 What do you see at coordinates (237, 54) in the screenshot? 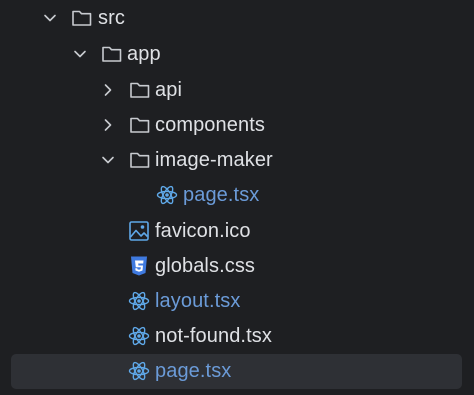
I see `tree-row-app: app` at bounding box center [237, 54].